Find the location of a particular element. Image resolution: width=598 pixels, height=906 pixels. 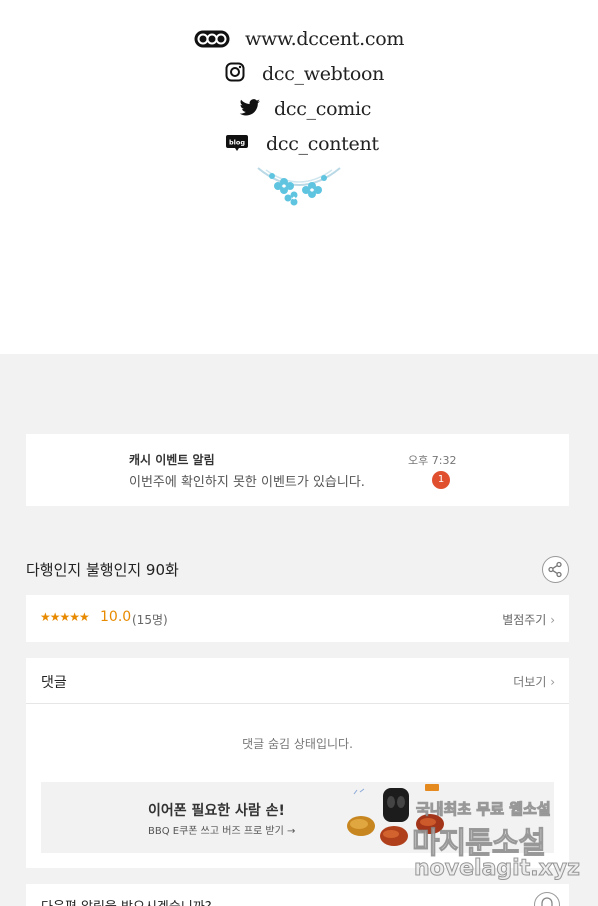

notification-time: 오후 7:32 is located at coordinates (432, 460).